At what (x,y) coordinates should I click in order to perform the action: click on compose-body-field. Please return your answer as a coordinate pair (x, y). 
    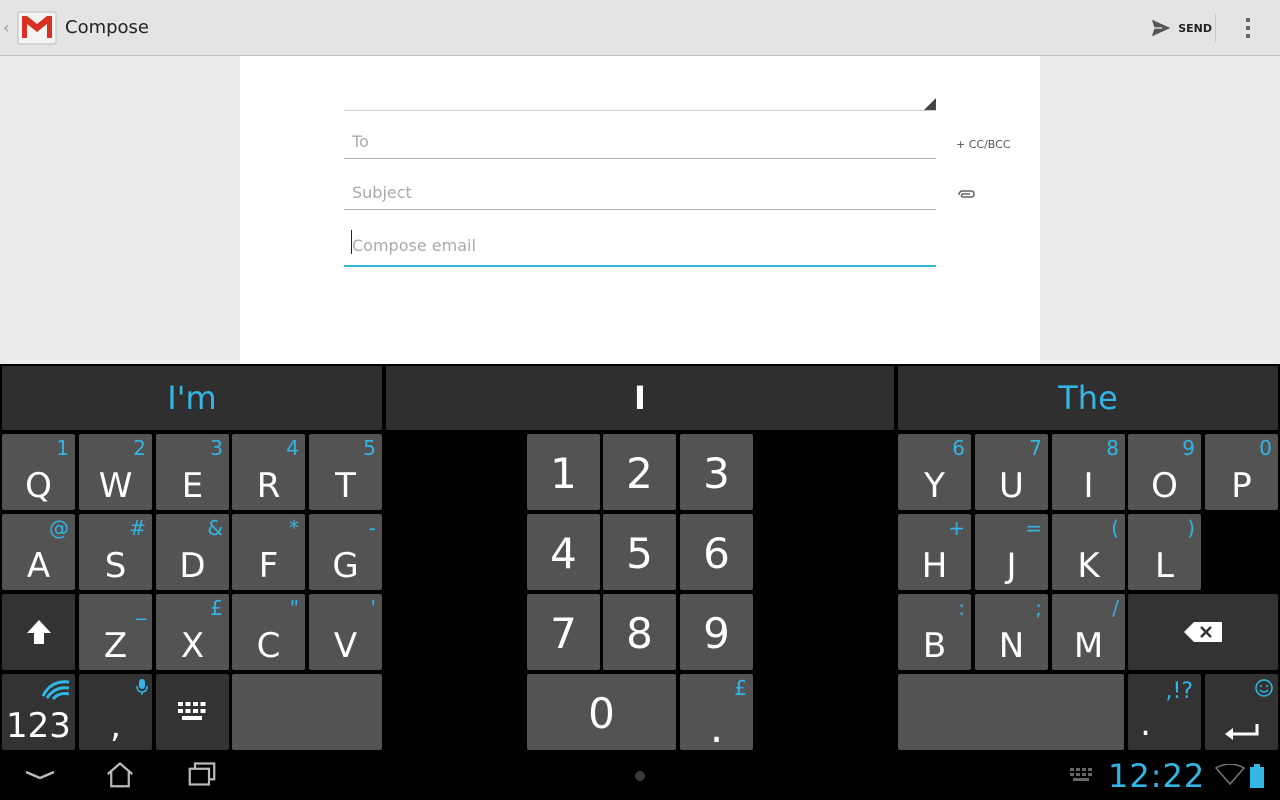
    Looking at the image, I should click on (640, 246).